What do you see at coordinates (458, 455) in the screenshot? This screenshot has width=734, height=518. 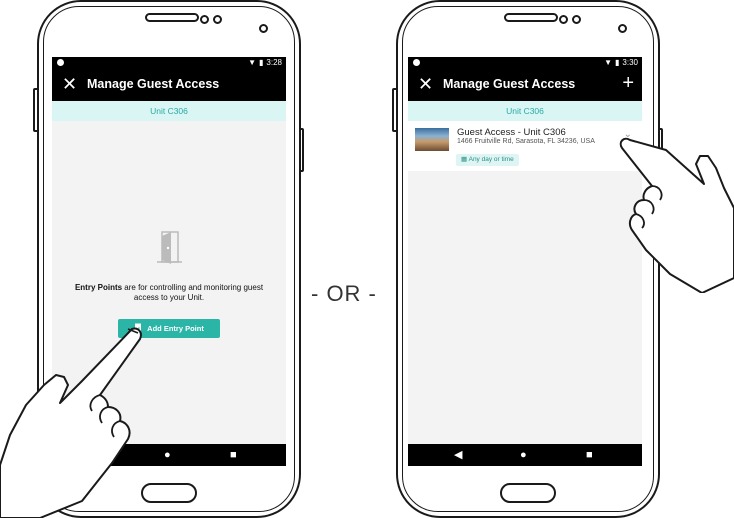 I see `back-icon: ◀` at bounding box center [458, 455].